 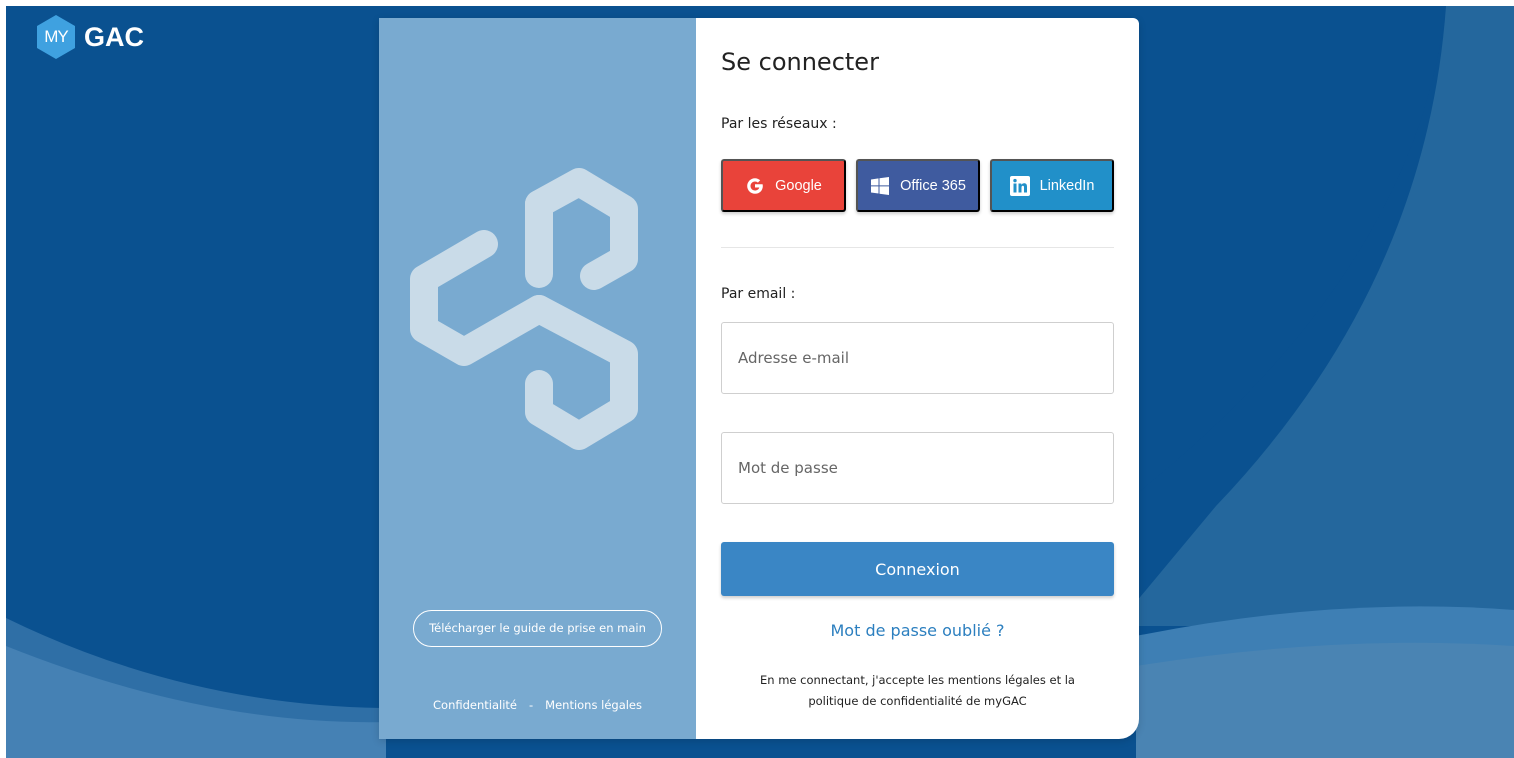 What do you see at coordinates (798, 185) in the screenshot?
I see `google-login-label: Google` at bounding box center [798, 185].